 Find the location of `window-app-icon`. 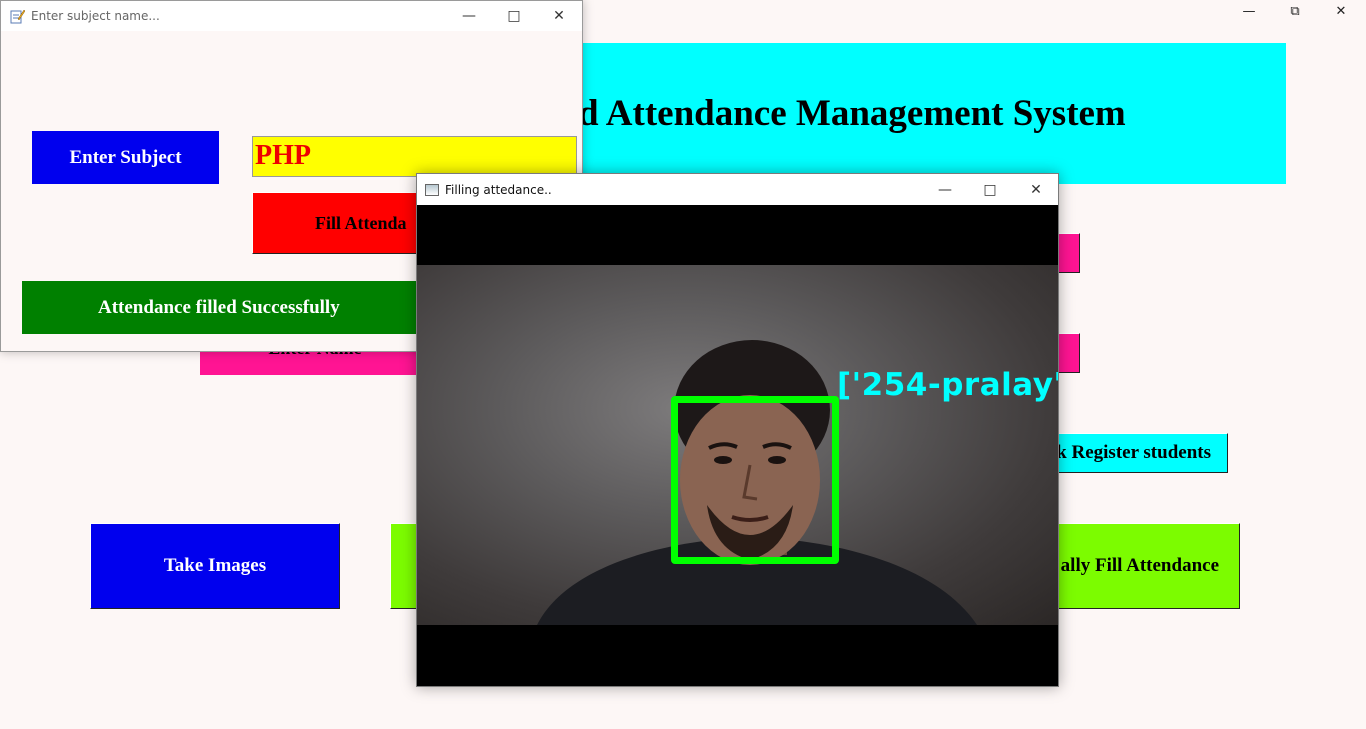

window-app-icon is located at coordinates (432, 189).